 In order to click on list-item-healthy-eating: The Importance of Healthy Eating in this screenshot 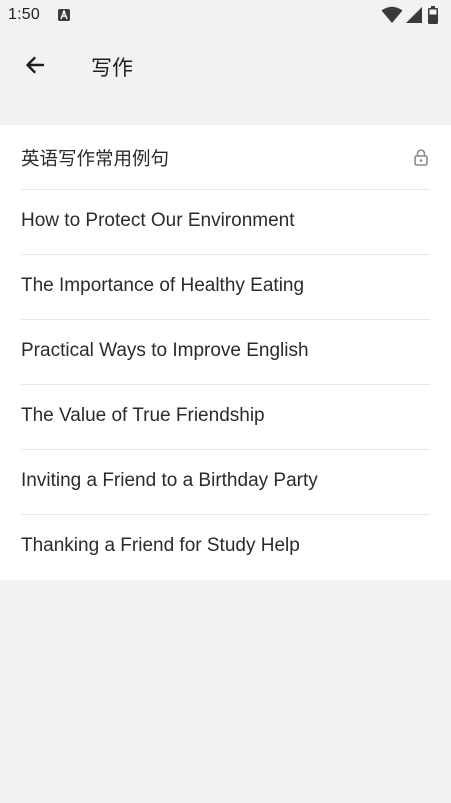, I will do `click(225, 287)`.